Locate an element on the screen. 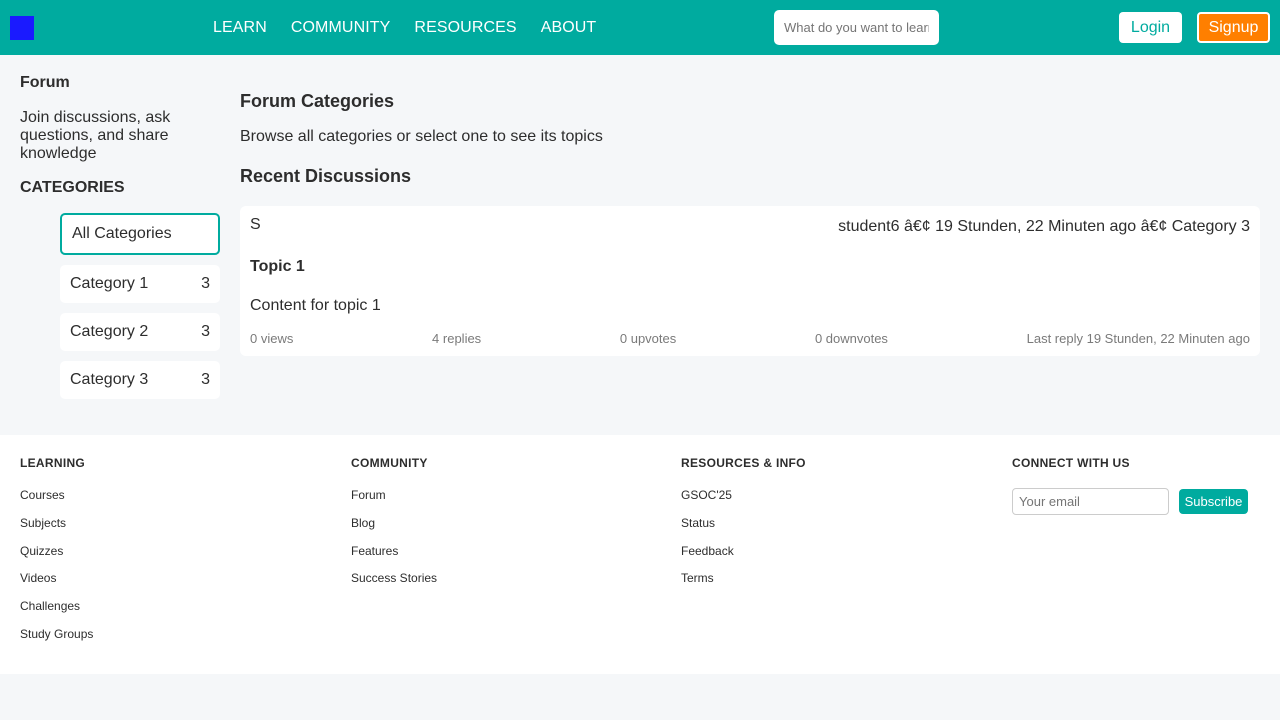  email-field is located at coordinates (1090, 501).